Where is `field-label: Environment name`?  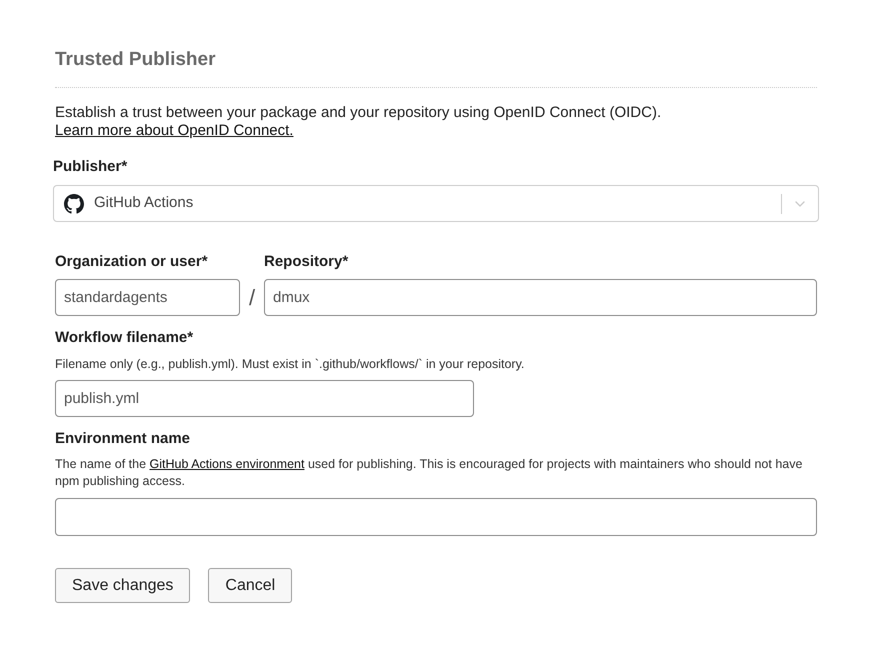
field-label: Environment name is located at coordinates (123, 439).